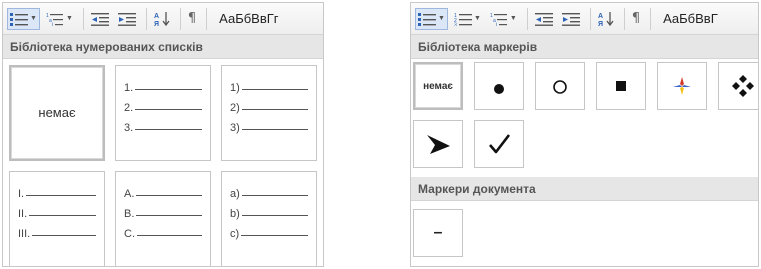  I want to click on number-label: b), so click(235, 214).